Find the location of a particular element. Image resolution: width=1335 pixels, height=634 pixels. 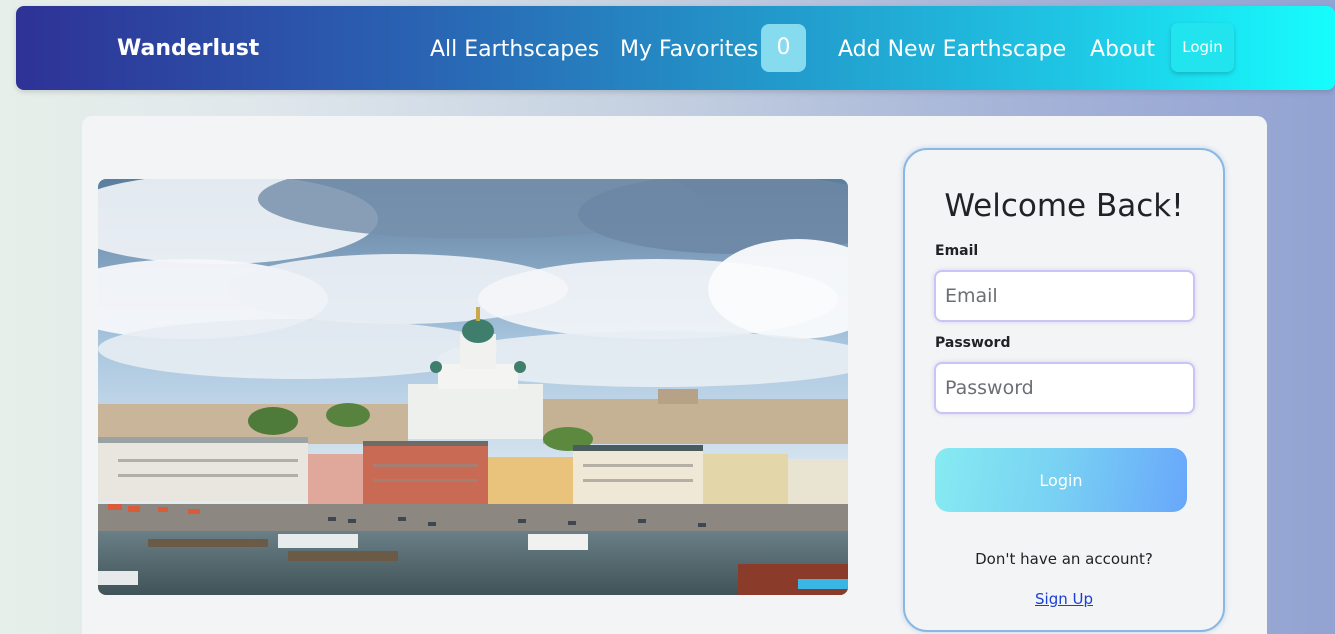

nav-link-about: About is located at coordinates (1122, 49).